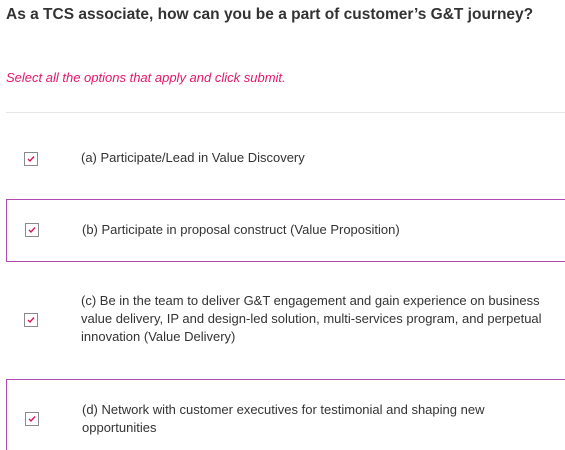 This screenshot has width=565, height=450. I want to click on option-c-checkbox, so click(31, 320).